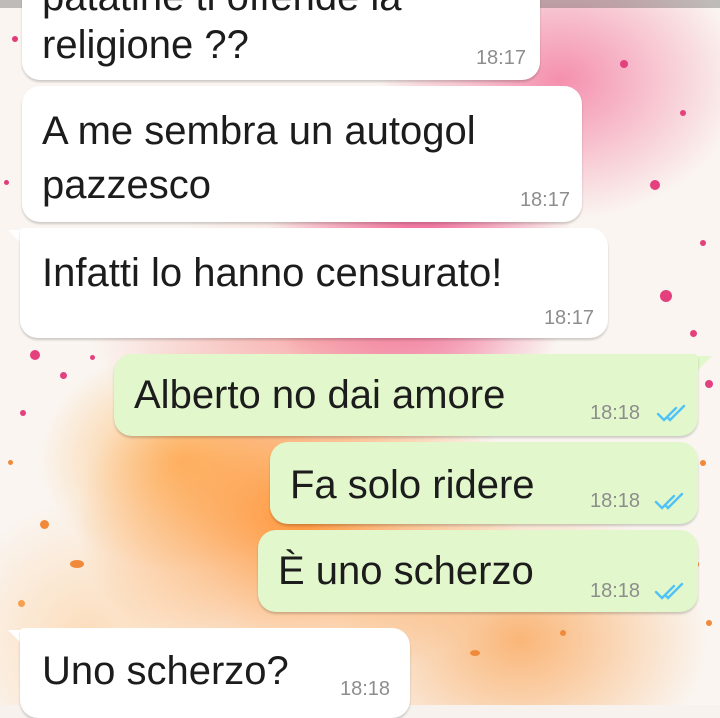 This screenshot has height=718, width=720. What do you see at coordinates (412, 485) in the screenshot?
I see `message-text: Fa solo ridere` at bounding box center [412, 485].